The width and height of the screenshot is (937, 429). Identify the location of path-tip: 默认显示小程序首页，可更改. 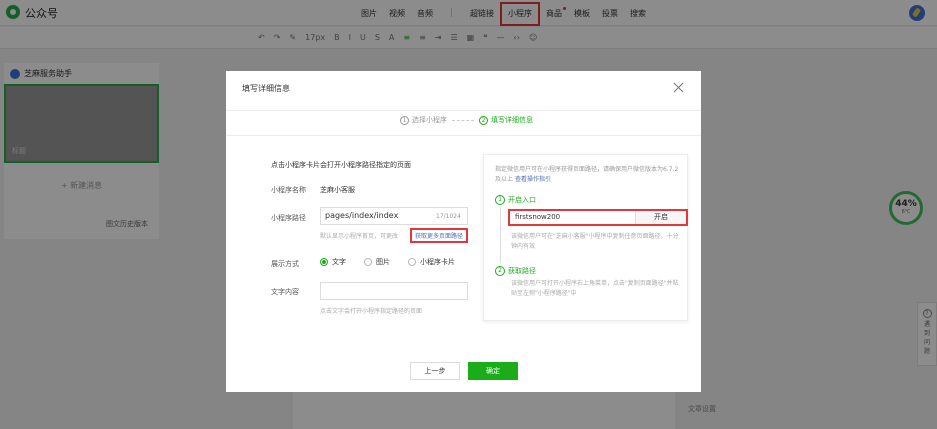
(359, 236).